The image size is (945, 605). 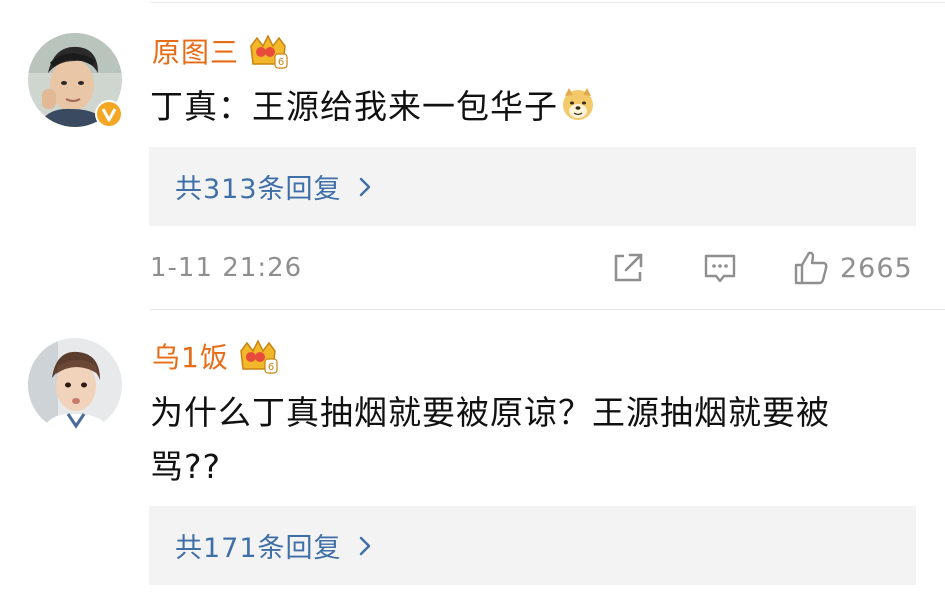 I want to click on verified-badge-icon, so click(x=109, y=114).